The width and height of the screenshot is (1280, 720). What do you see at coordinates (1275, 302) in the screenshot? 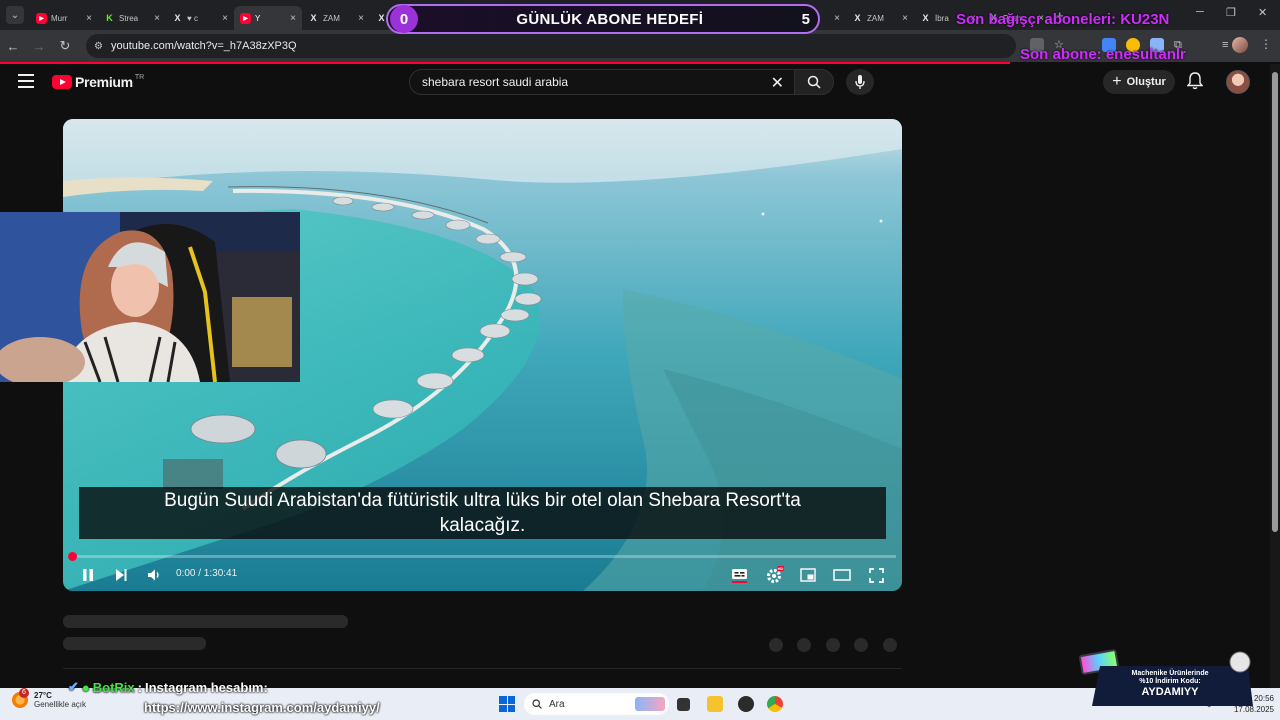
I see `scrollbar-thumb` at bounding box center [1275, 302].